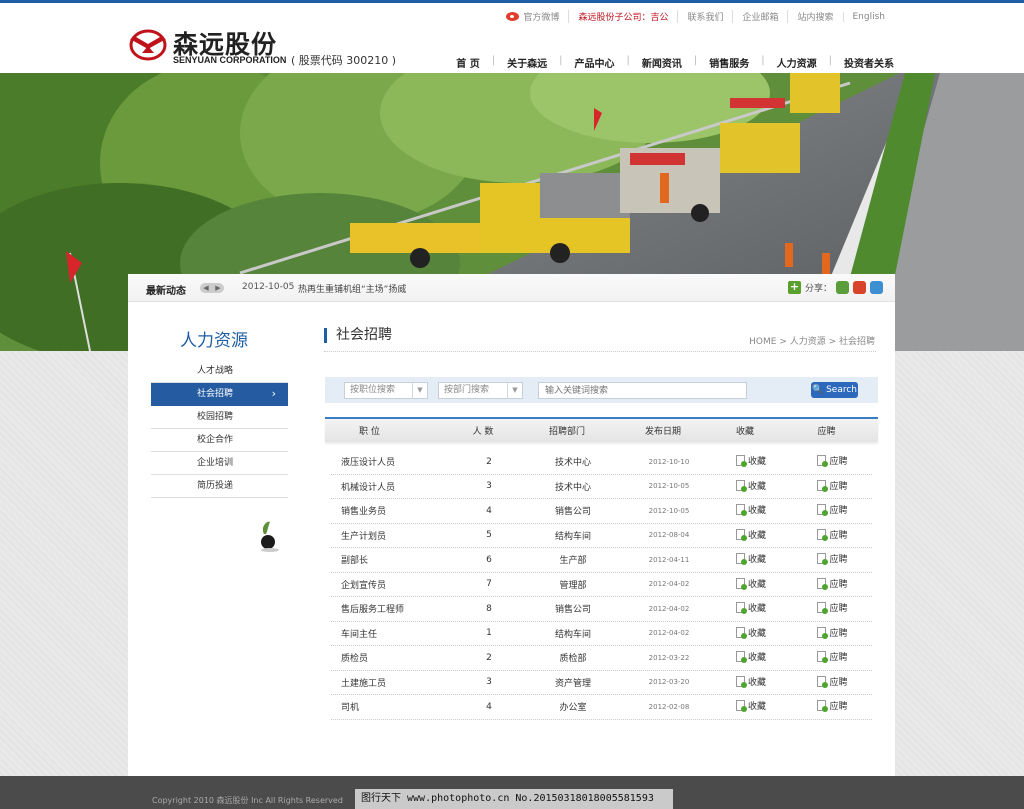 The width and height of the screenshot is (1024, 809). I want to click on sidebar-item-resume-submit: 简历投递, so click(219, 486).